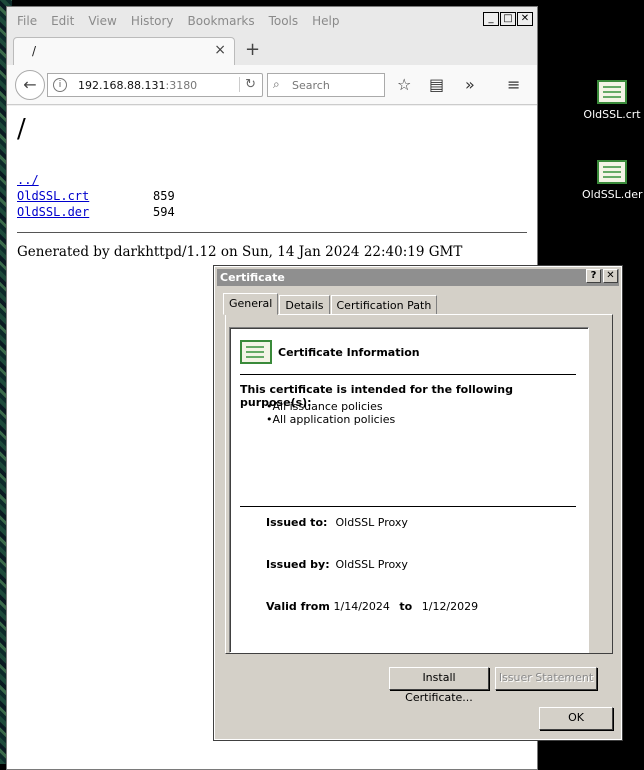 The height and width of the screenshot is (770, 644). I want to click on file-listing: ../ OldSSL.crt 859 OldSSL.der 594, so click(96, 196).